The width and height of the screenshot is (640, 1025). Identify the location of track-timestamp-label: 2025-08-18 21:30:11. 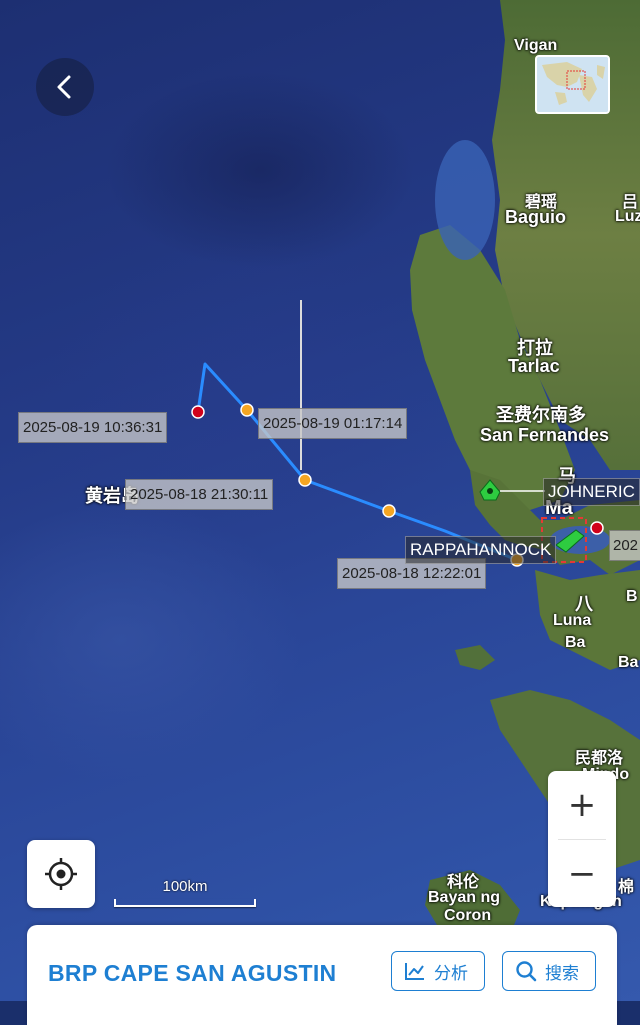
(199, 494).